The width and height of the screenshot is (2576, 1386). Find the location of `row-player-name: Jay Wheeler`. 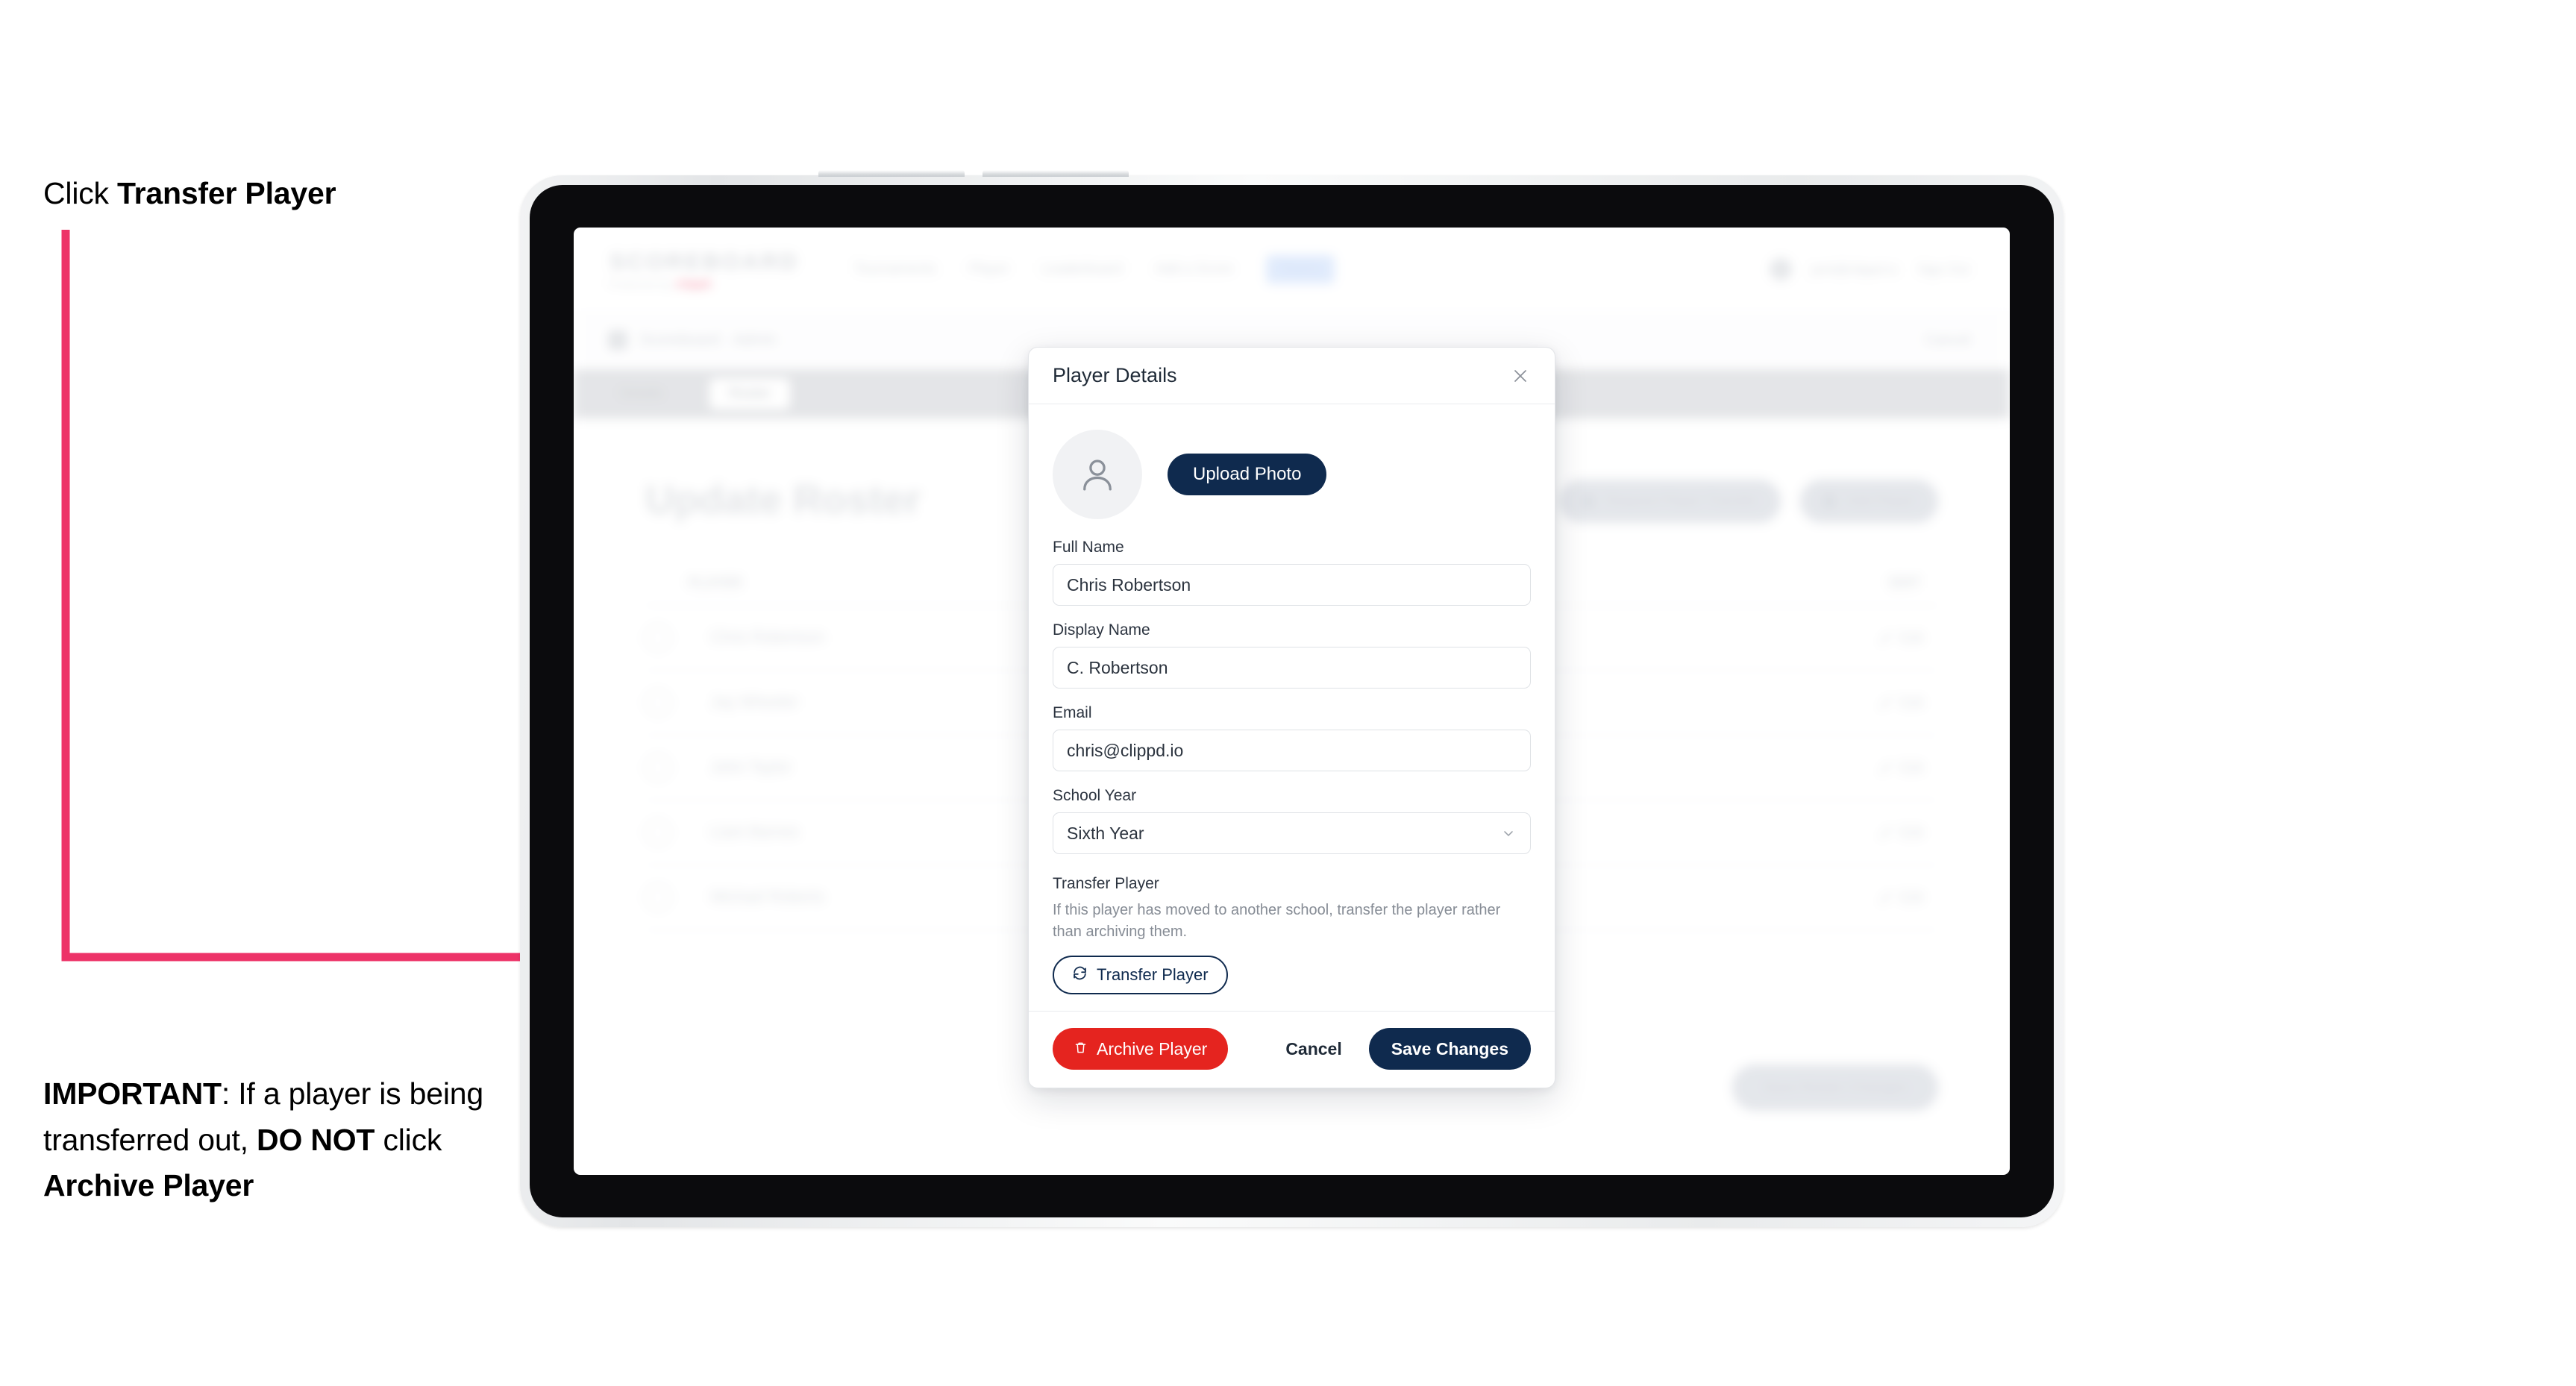

row-player-name: Jay Wheeler is located at coordinates (754, 702).